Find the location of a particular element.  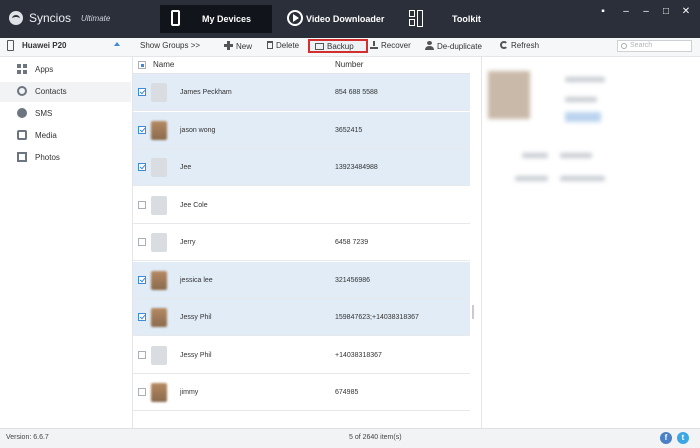

column-header-name: Name is located at coordinates (163, 64).